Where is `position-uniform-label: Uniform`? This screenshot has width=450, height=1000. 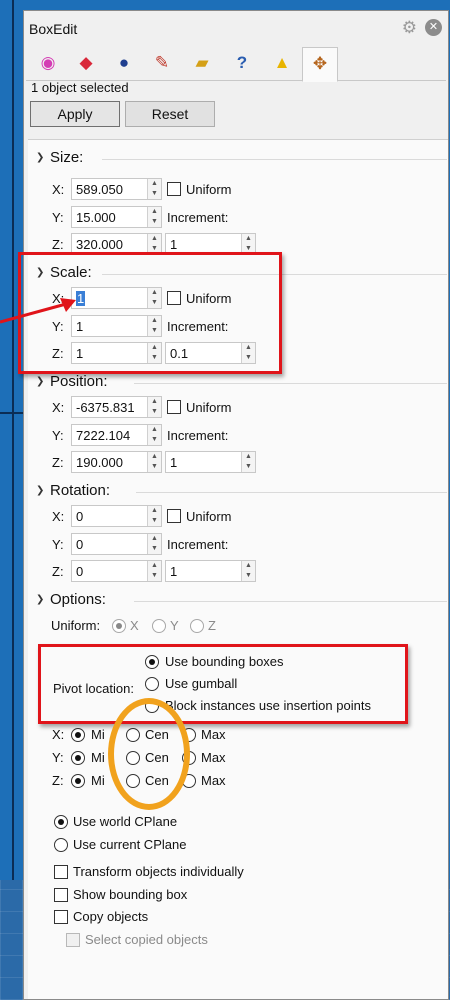 position-uniform-label: Uniform is located at coordinates (209, 407).